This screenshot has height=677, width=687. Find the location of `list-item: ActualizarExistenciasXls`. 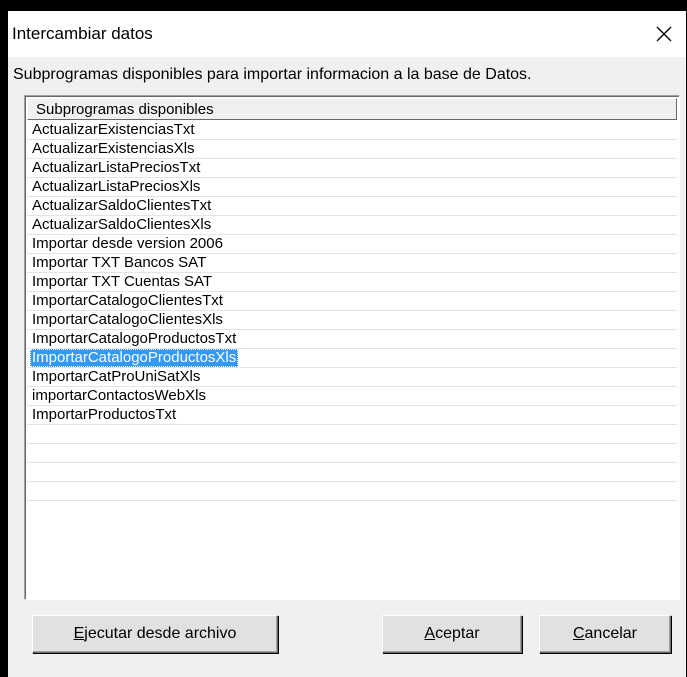

list-item: ActualizarExistenciasXls is located at coordinates (352, 149).